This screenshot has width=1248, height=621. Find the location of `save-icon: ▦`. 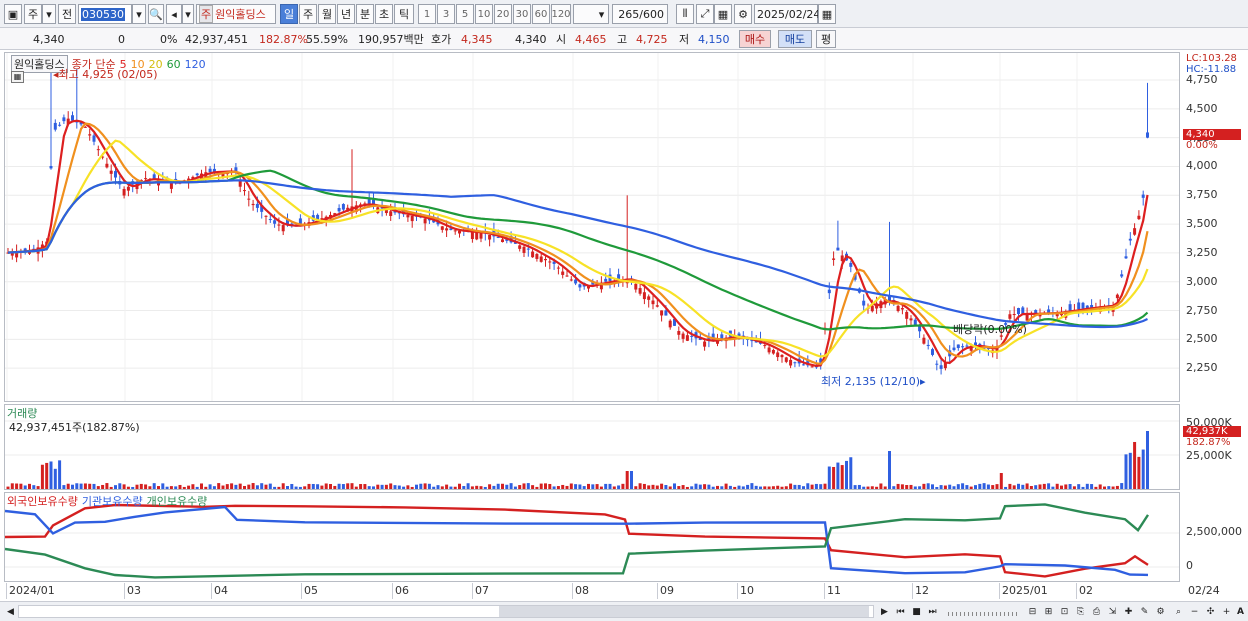

save-icon: ▦ is located at coordinates (723, 14).